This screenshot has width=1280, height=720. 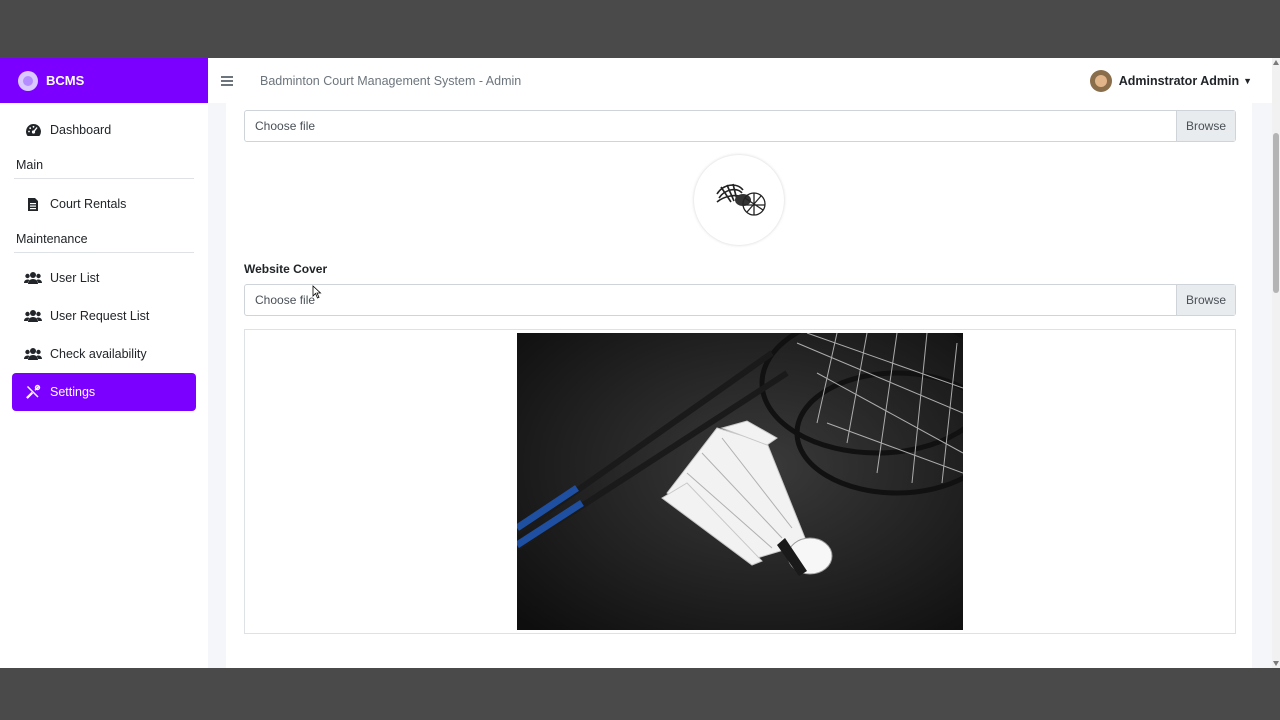 I want to click on logo-file-text: Choose file, so click(x=285, y=126).